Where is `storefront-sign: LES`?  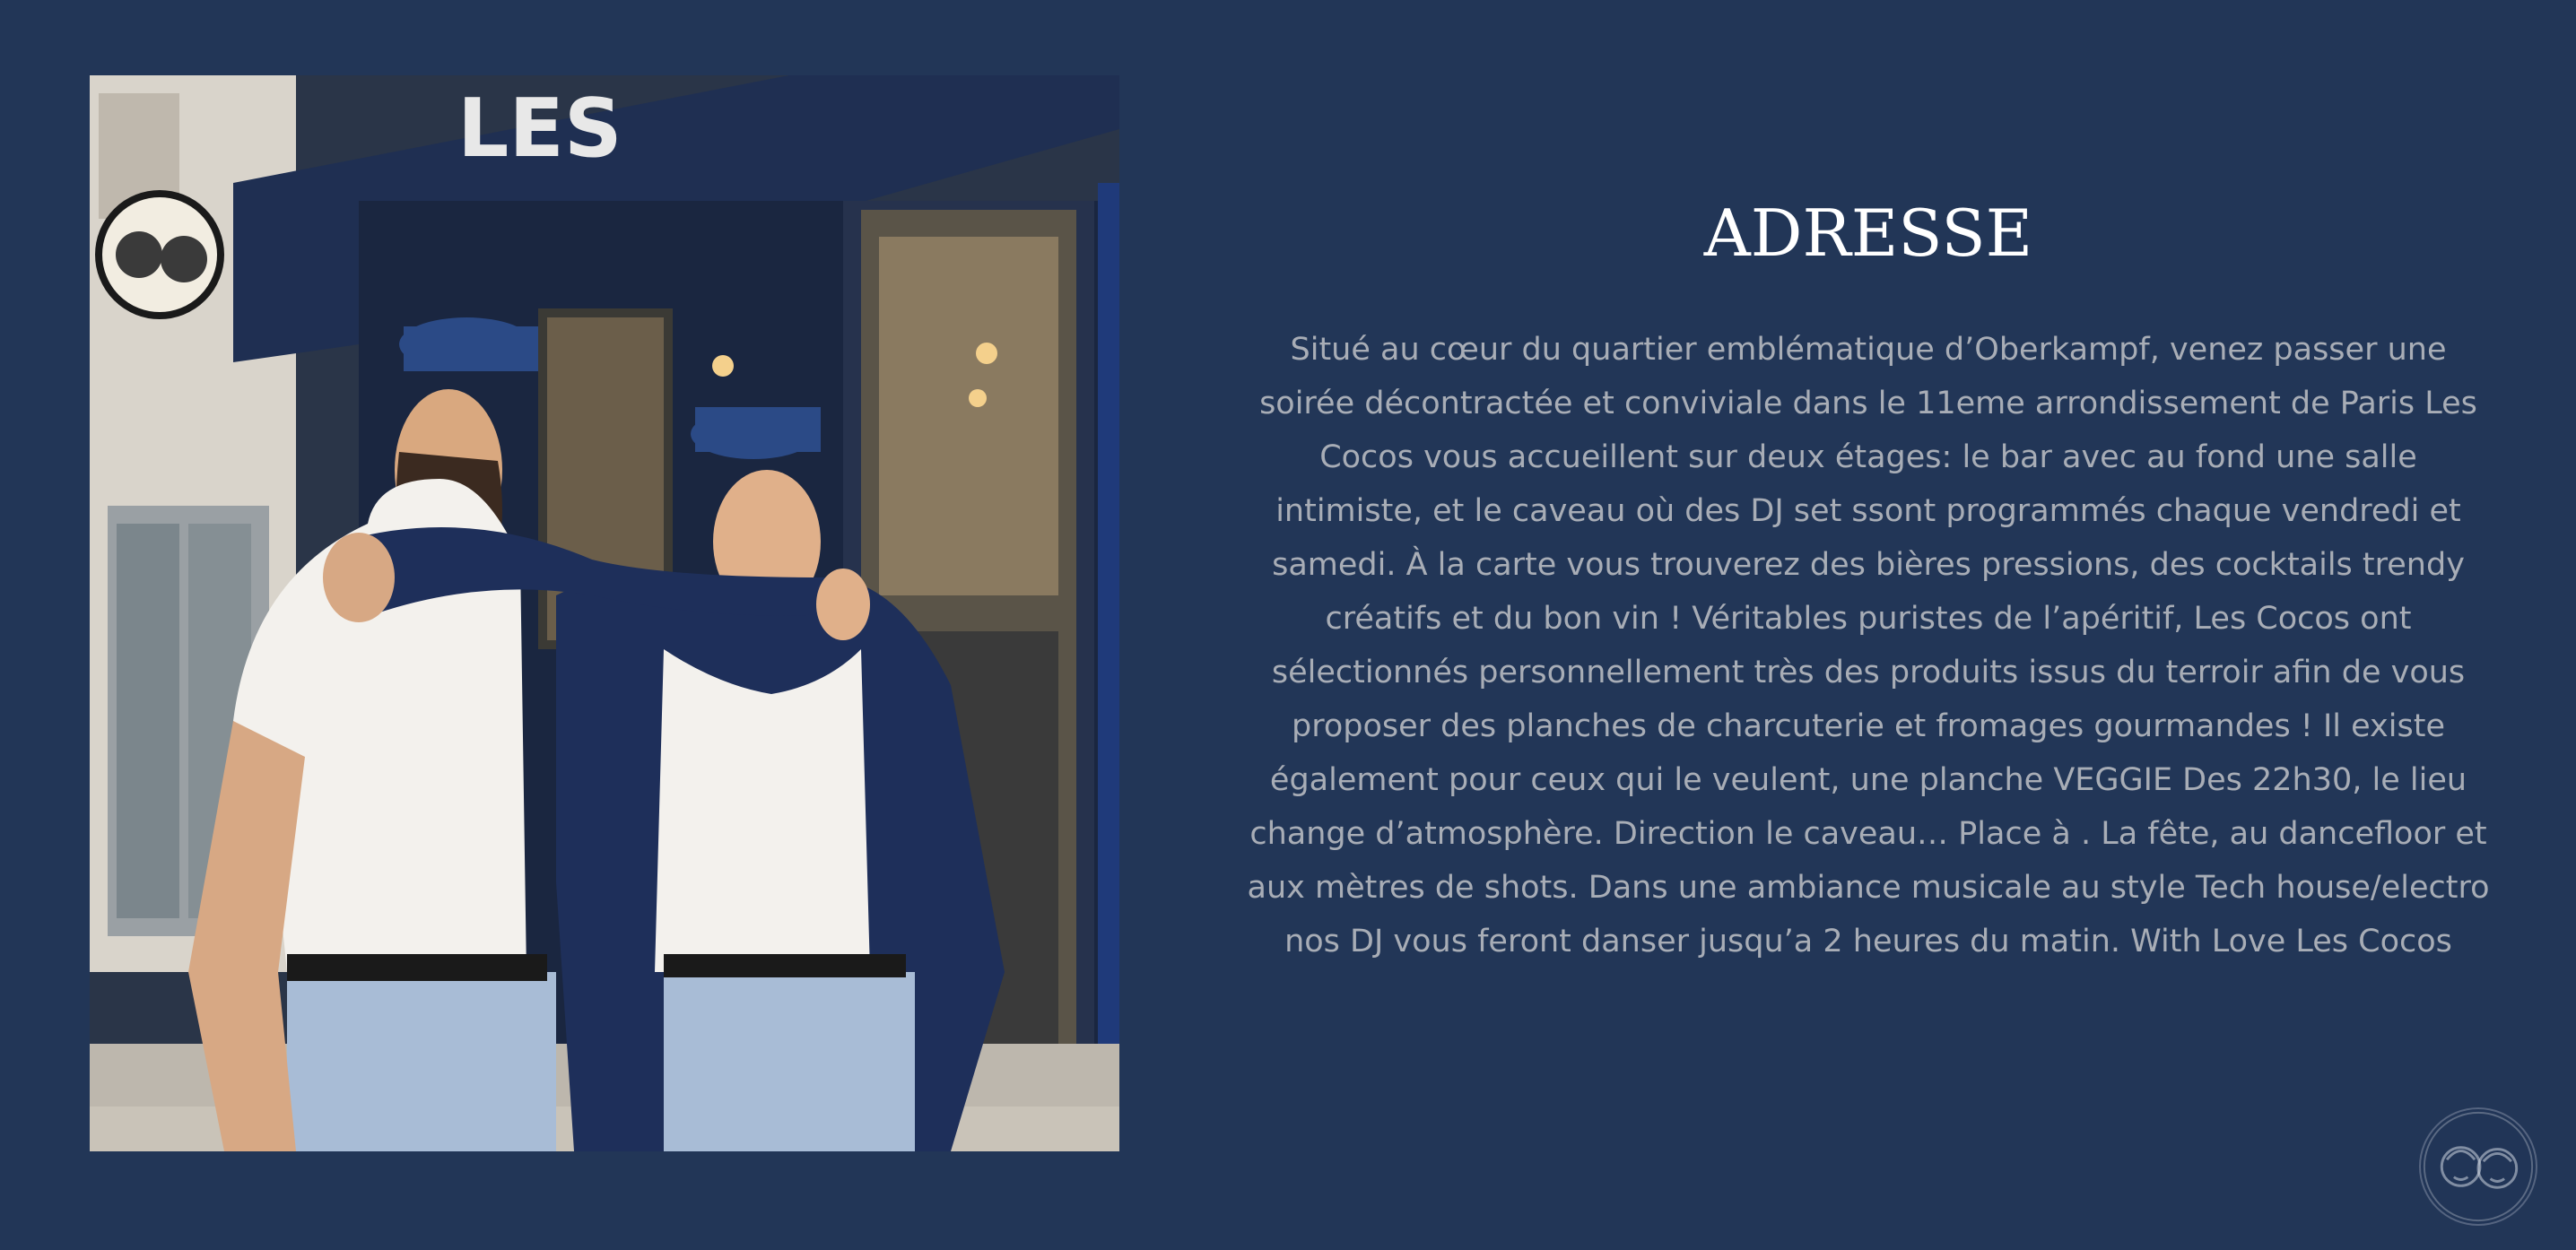 storefront-sign: LES is located at coordinates (539, 129).